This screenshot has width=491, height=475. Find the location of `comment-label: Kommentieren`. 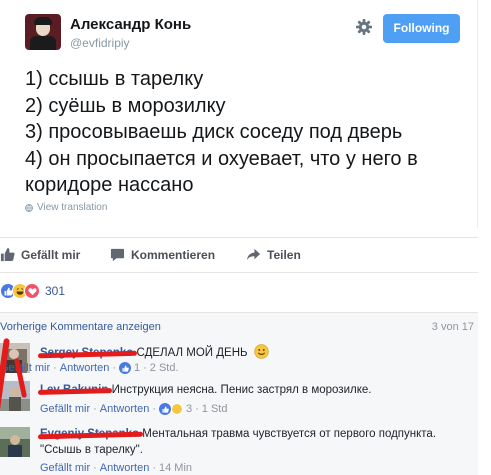

comment-label: Kommentieren is located at coordinates (173, 254).